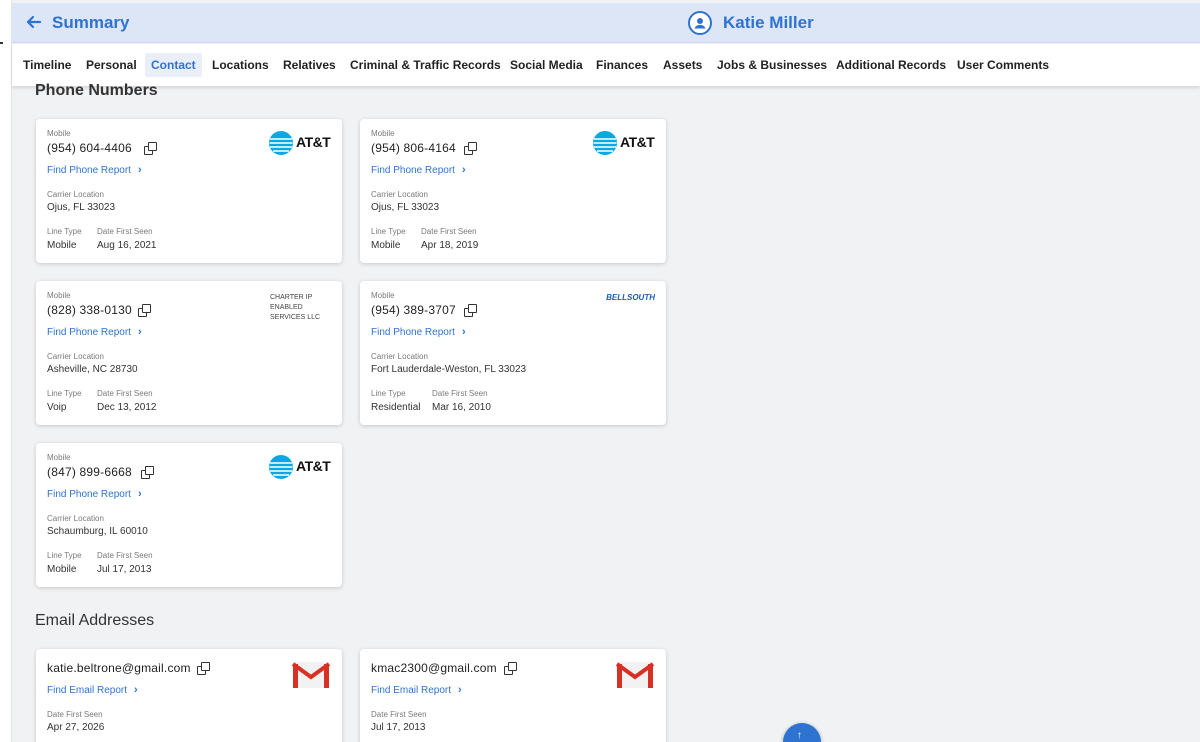 This screenshot has width=1200, height=742. I want to click on carrier-location-value: Asheville, NC 28730, so click(92, 369).